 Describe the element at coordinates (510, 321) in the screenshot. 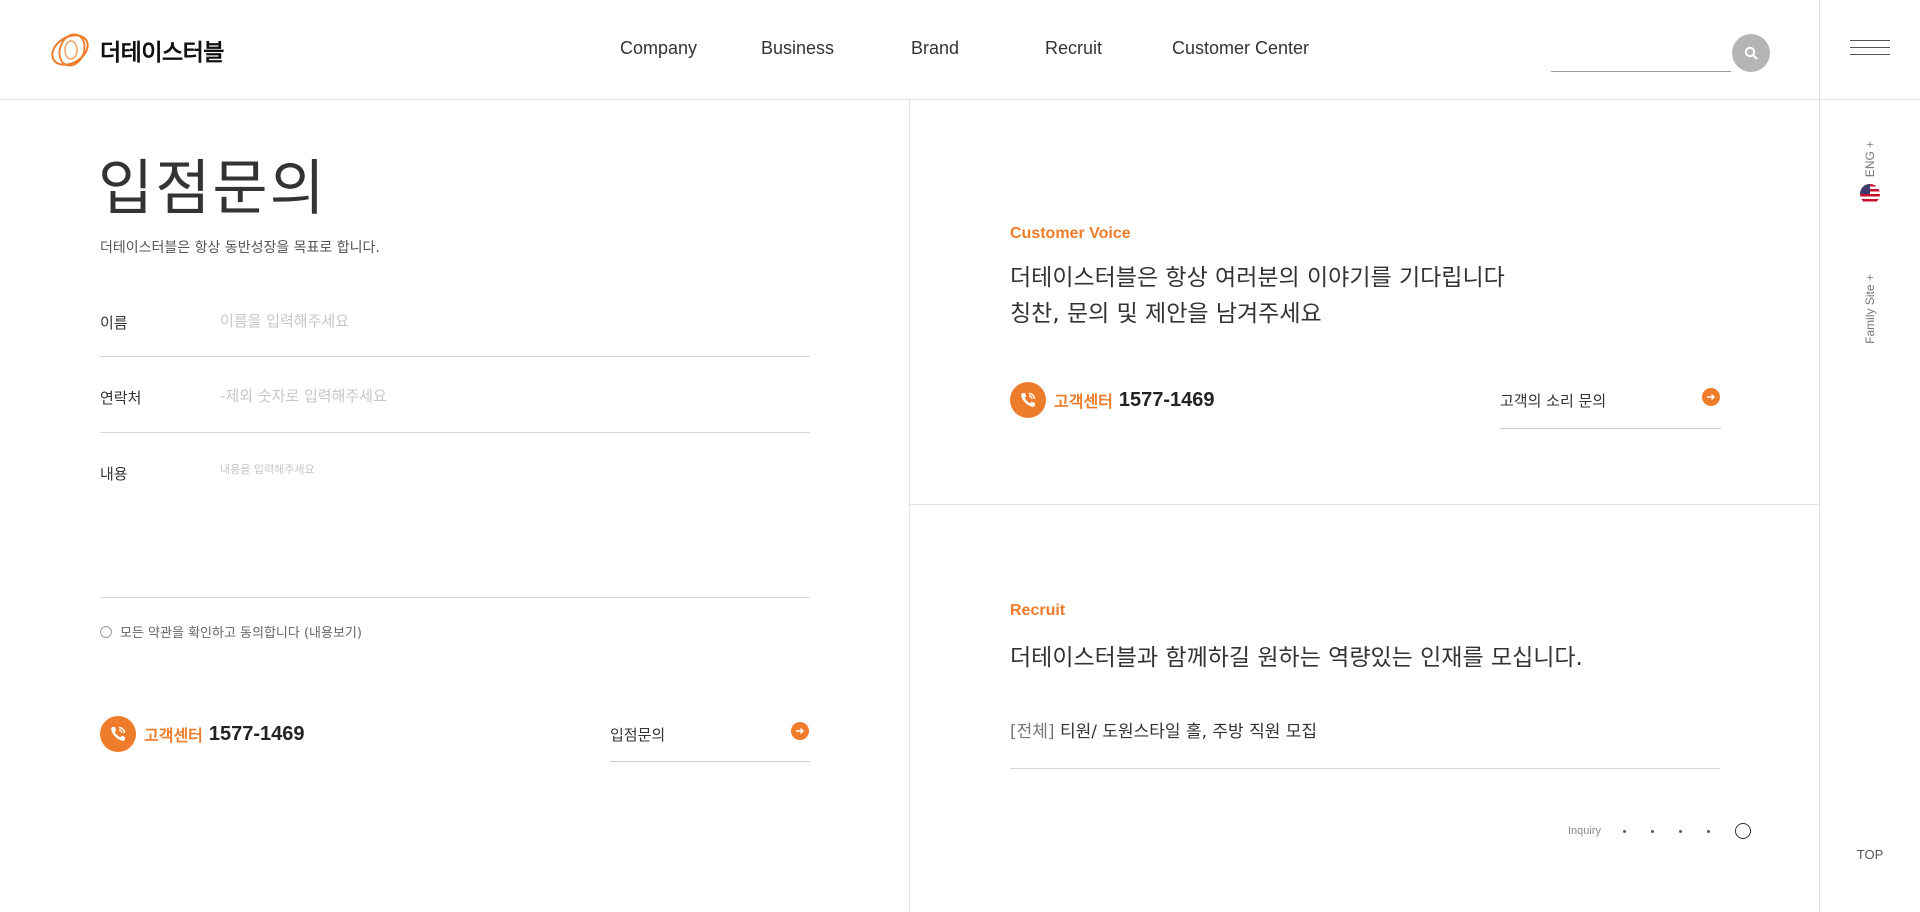

I see `name-input` at that location.